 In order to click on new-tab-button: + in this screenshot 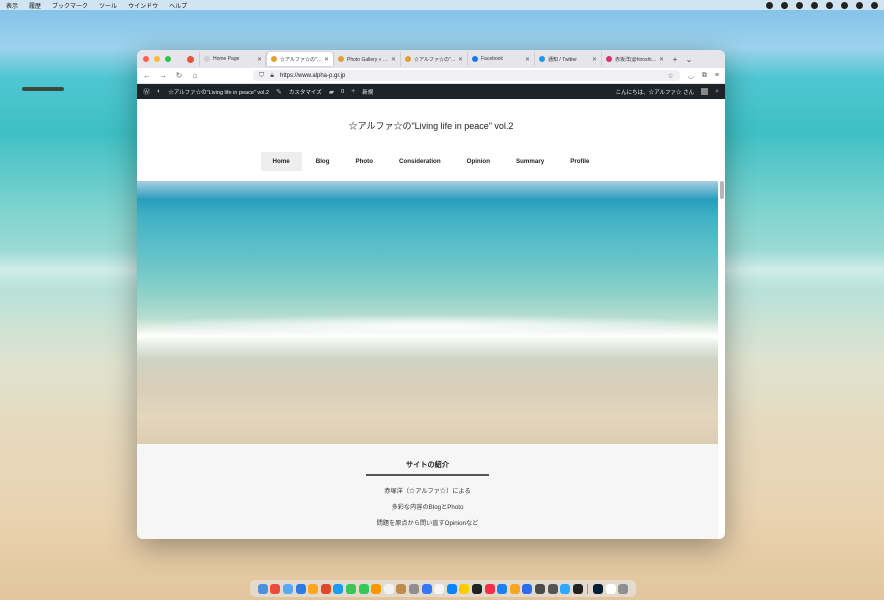, I will do `click(675, 59)`.